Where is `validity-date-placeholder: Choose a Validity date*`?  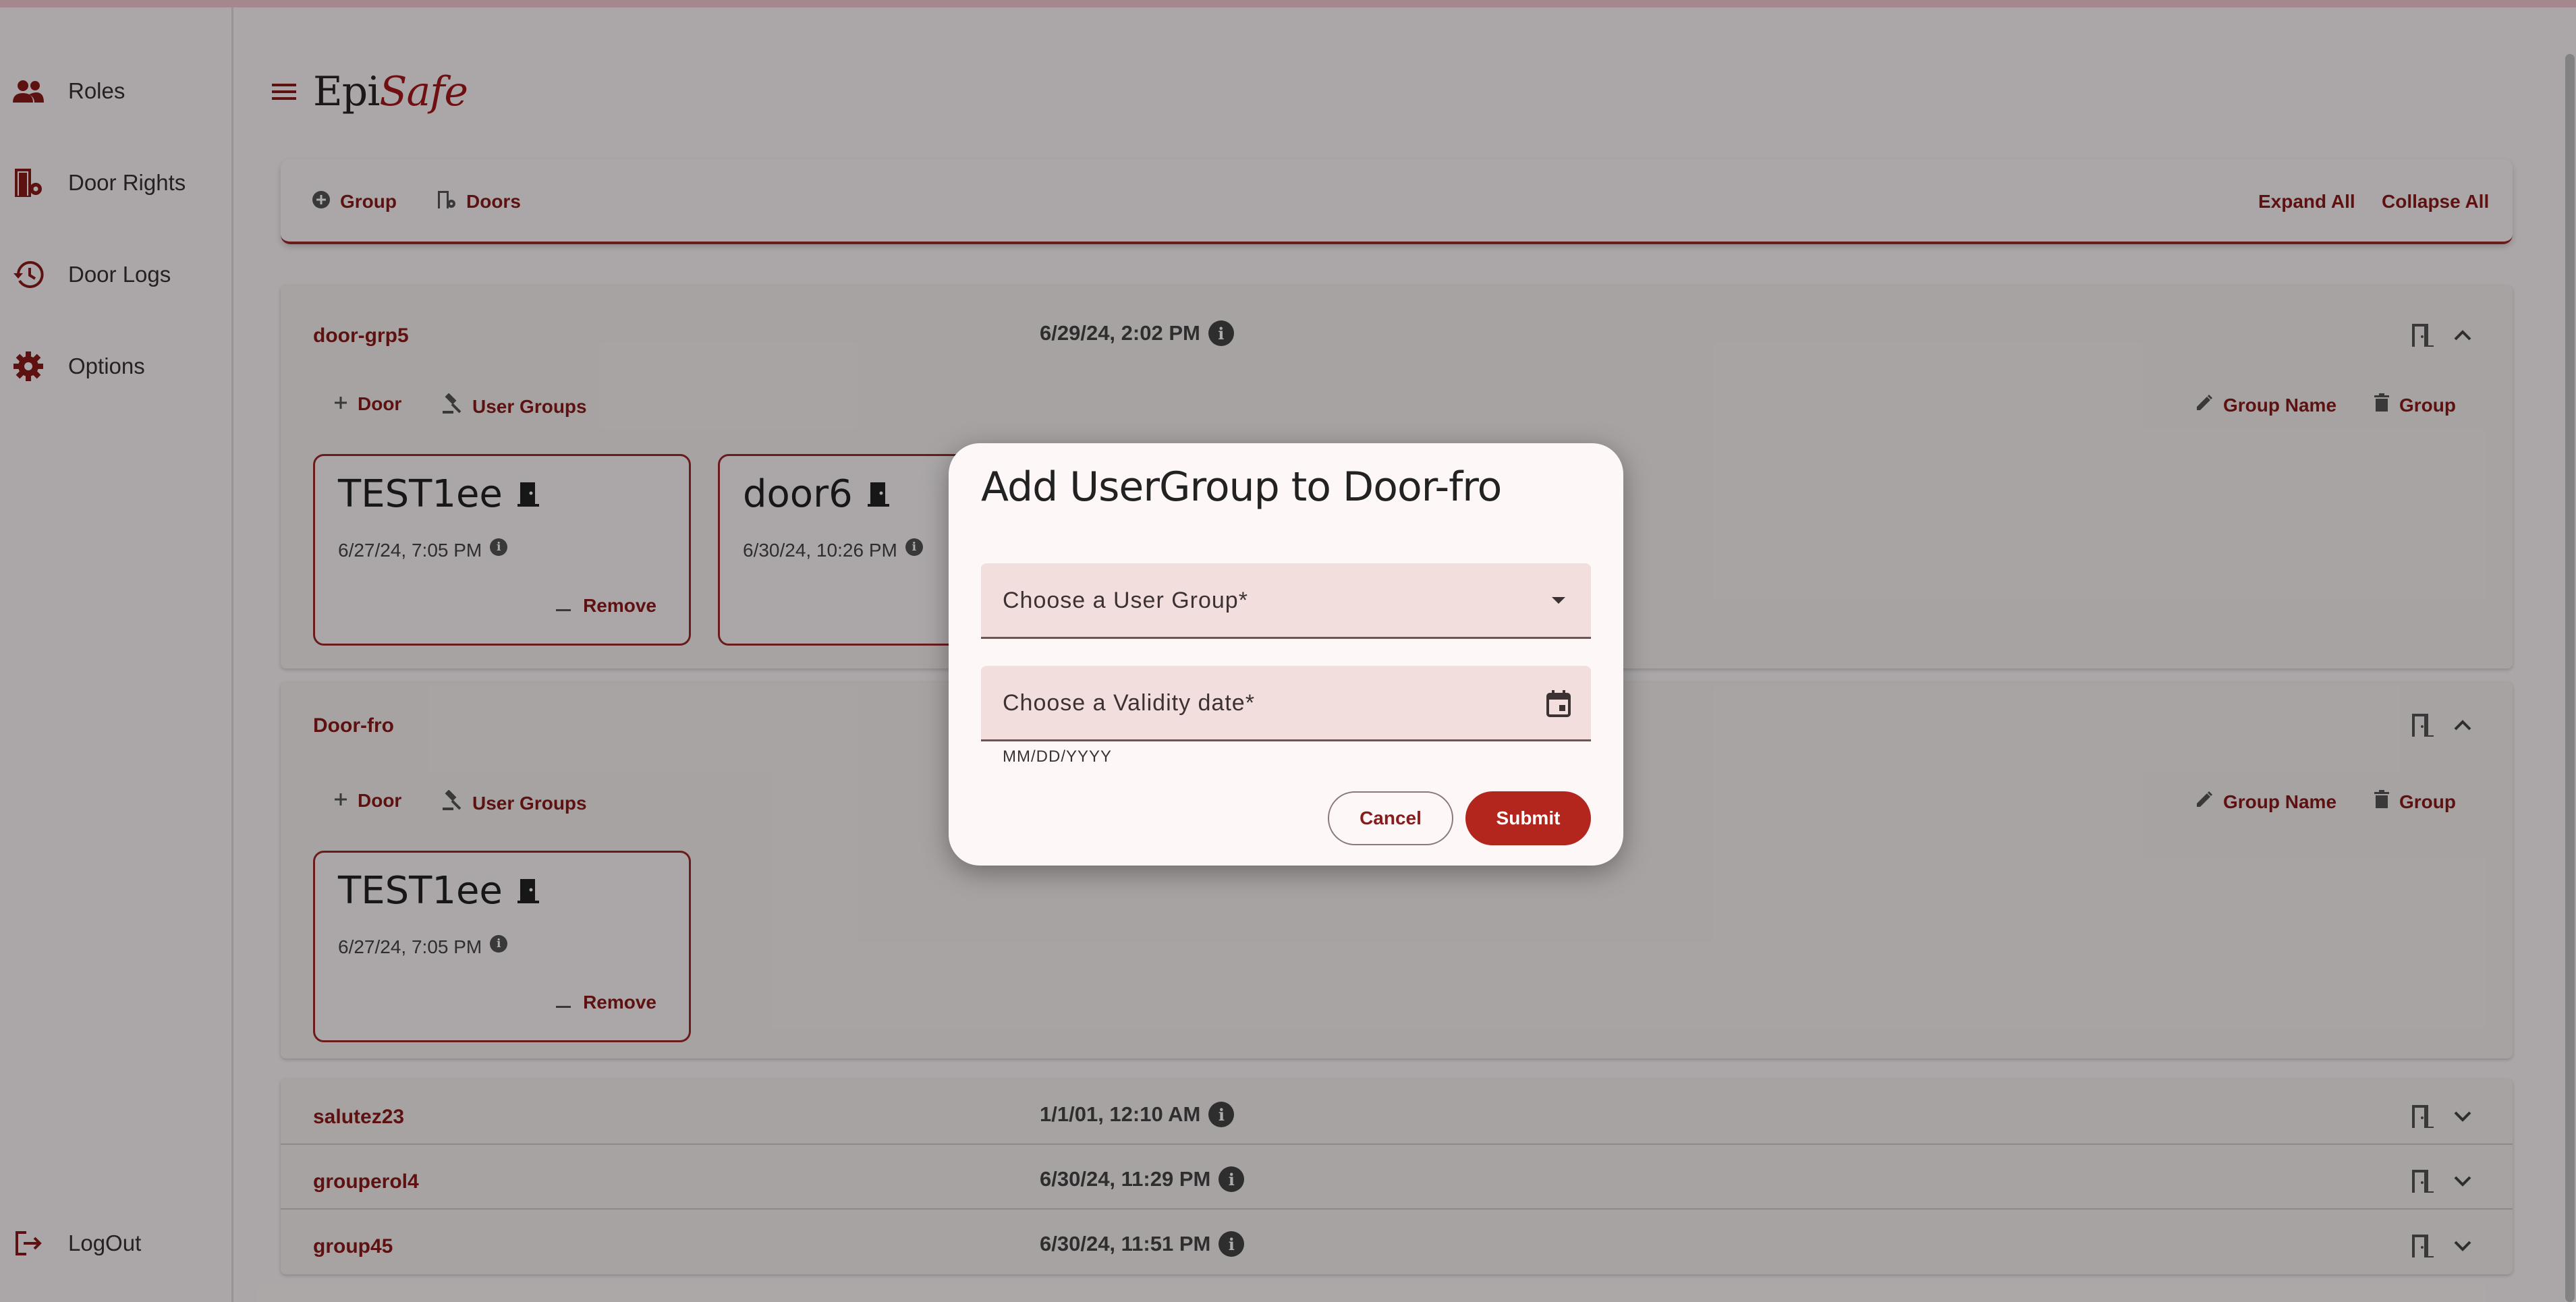
validity-date-placeholder: Choose a Validity date* is located at coordinates (1129, 703).